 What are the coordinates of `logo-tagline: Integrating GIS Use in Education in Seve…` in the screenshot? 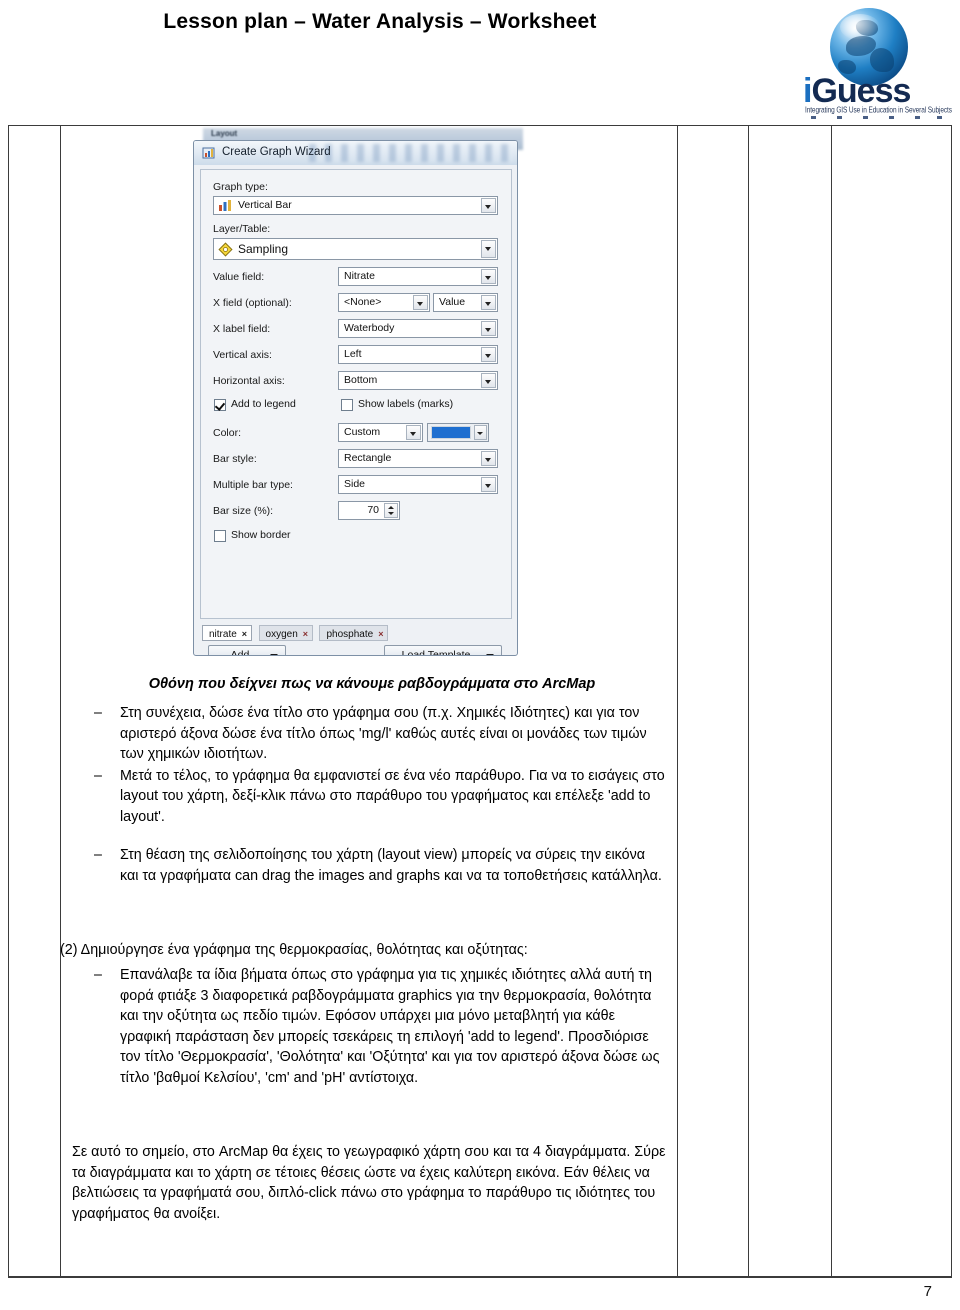 It's located at (878, 110).